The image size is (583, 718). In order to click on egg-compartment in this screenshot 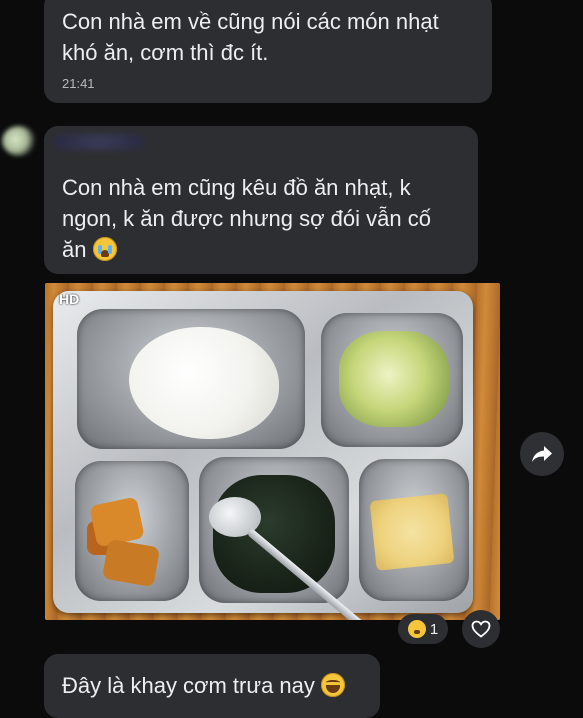, I will do `click(414, 530)`.